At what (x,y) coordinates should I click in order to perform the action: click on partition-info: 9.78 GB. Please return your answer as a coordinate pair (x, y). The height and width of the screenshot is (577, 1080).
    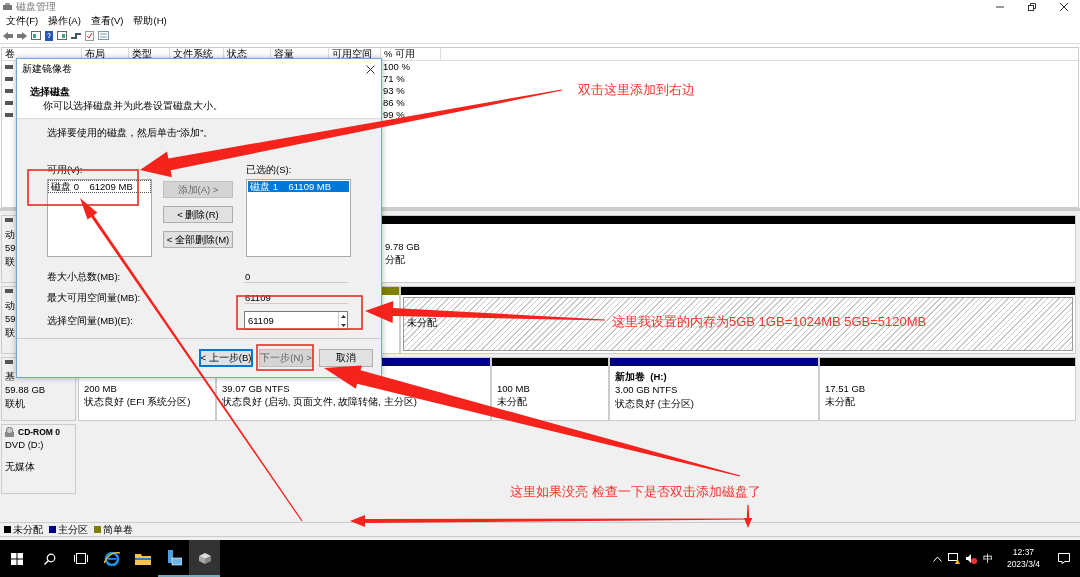
    Looking at the image, I should click on (402, 247).